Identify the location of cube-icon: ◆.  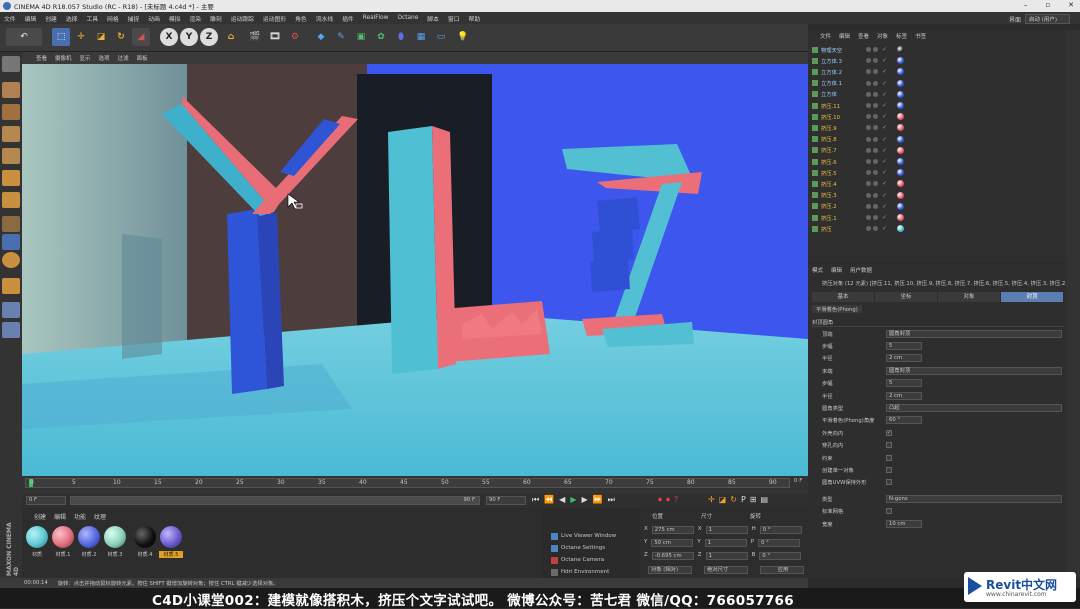
(321, 37).